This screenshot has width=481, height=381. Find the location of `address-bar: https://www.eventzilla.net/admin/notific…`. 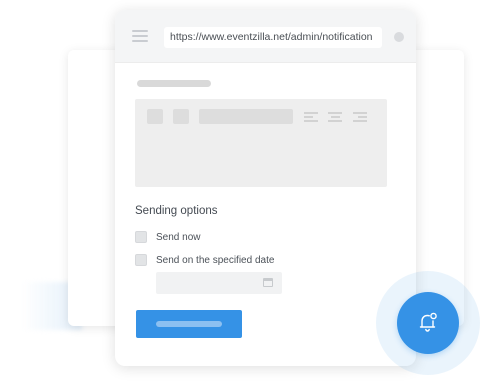

address-bar: https://www.eventzilla.net/admin/notific… is located at coordinates (273, 37).